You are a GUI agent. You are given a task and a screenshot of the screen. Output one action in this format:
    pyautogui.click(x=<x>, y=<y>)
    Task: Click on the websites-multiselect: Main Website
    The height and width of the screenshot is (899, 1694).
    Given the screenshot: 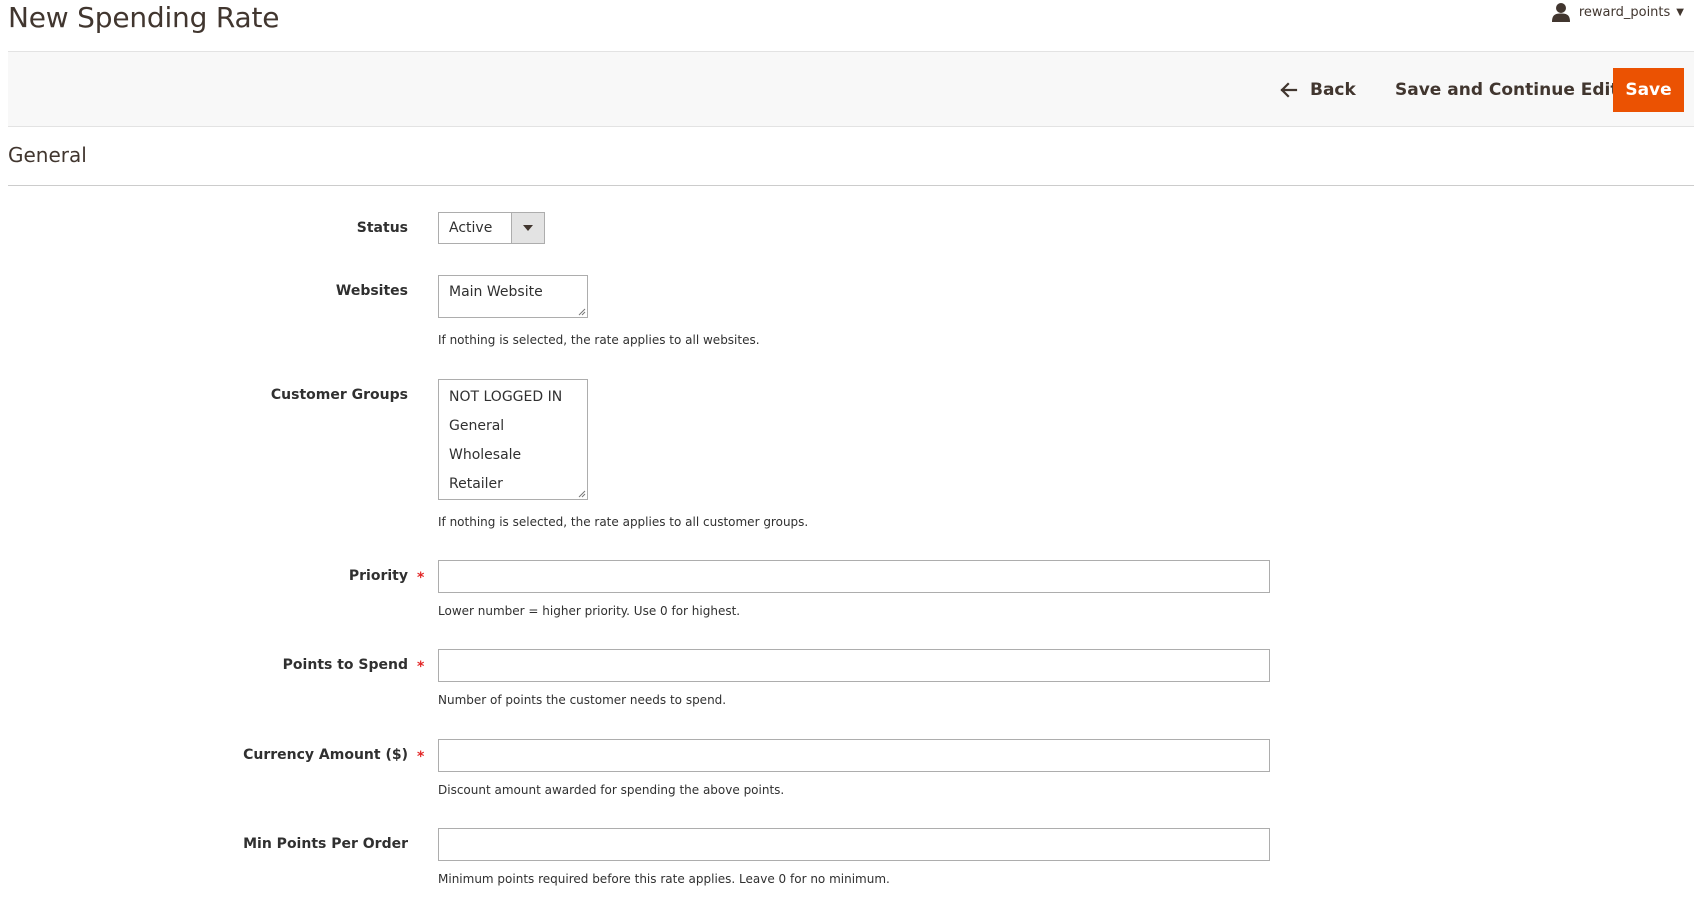 What is the action you would take?
    pyautogui.click(x=513, y=296)
    